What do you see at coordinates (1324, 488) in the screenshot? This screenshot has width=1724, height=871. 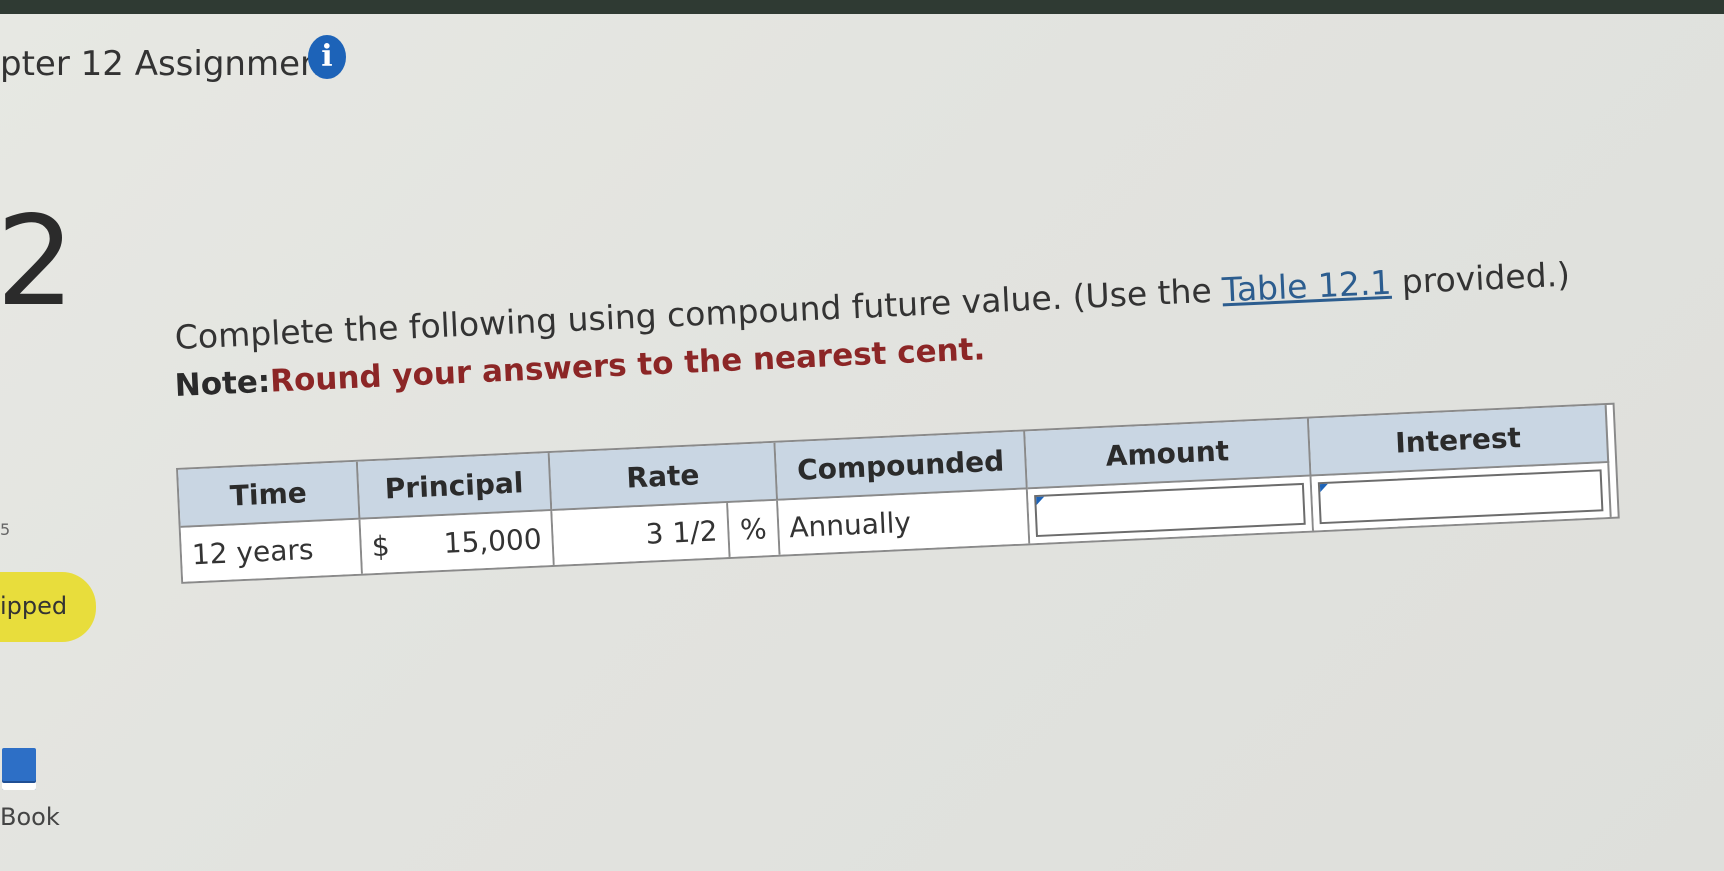 I see `interest-flag-icon` at bounding box center [1324, 488].